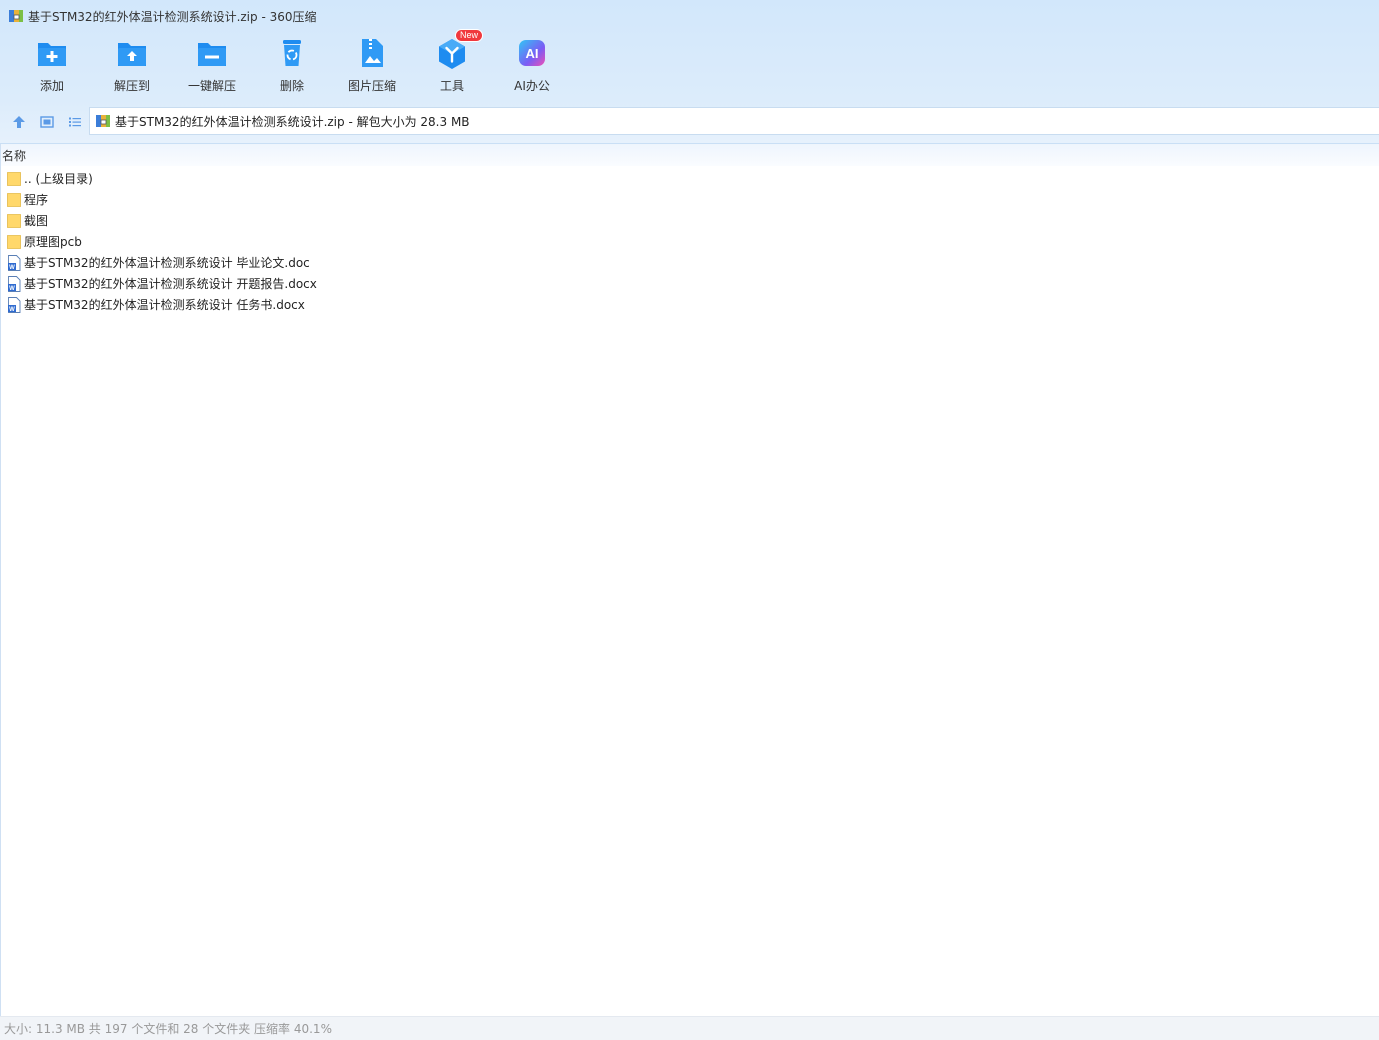 The width and height of the screenshot is (1379, 1040). Describe the element at coordinates (689, 1028) in the screenshot. I see `status-bar: 大小: 11.3 MB 共 197 个文件和 28 个文件夹 压缩率 40.1%` at that location.